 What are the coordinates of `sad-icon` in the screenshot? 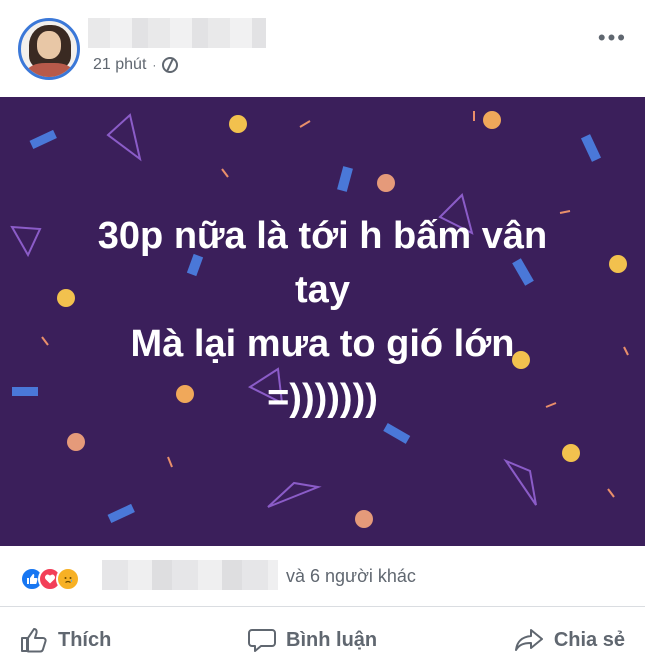 It's located at (68, 579).